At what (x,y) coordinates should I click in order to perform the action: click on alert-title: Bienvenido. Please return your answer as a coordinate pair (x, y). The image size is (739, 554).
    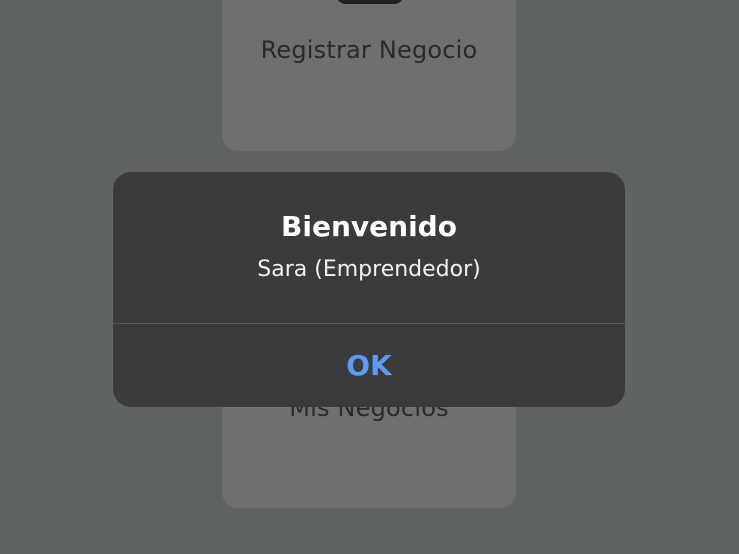
    Looking at the image, I should click on (369, 226).